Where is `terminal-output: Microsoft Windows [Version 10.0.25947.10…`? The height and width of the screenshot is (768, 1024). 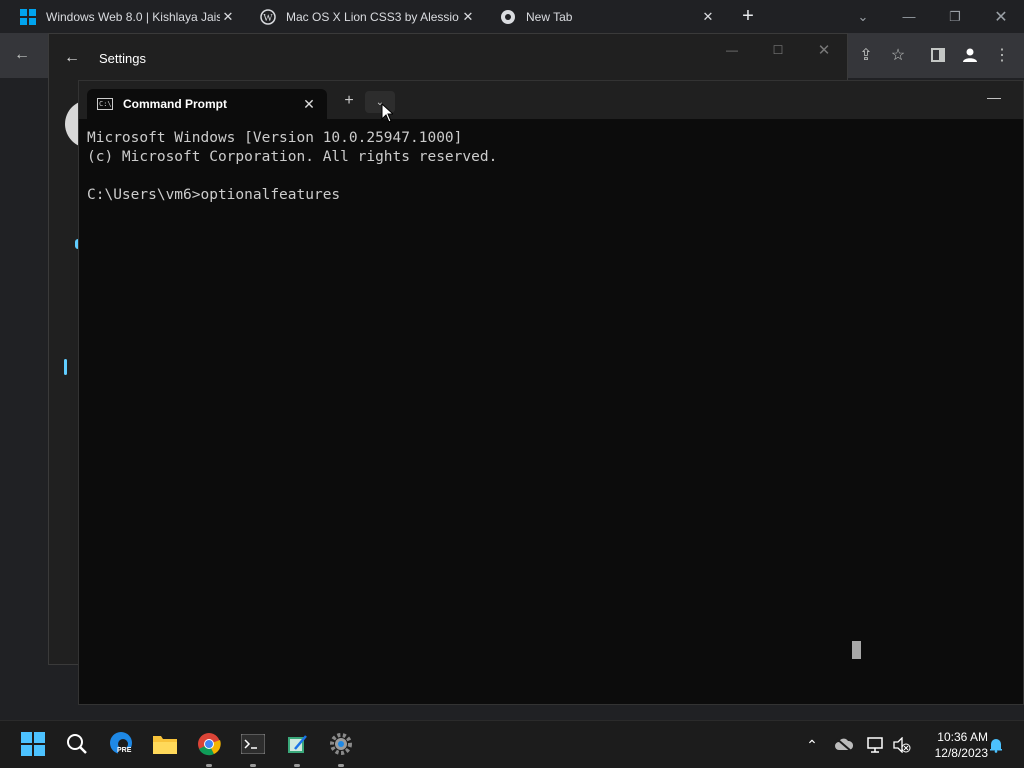
terminal-output: Microsoft Windows [Version 10.0.25947.10… is located at coordinates (551, 167).